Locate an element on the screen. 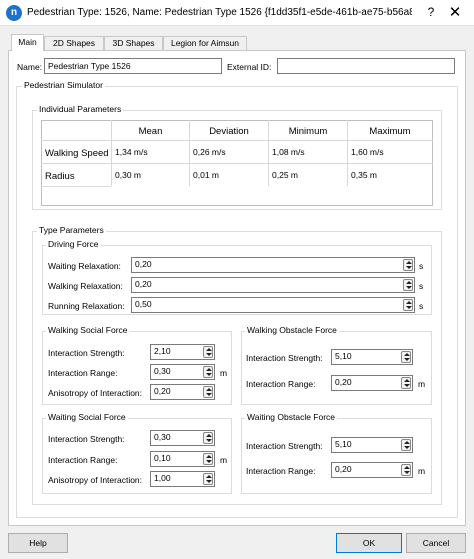  walking-relaxation-value: 0,20 is located at coordinates (143, 284).